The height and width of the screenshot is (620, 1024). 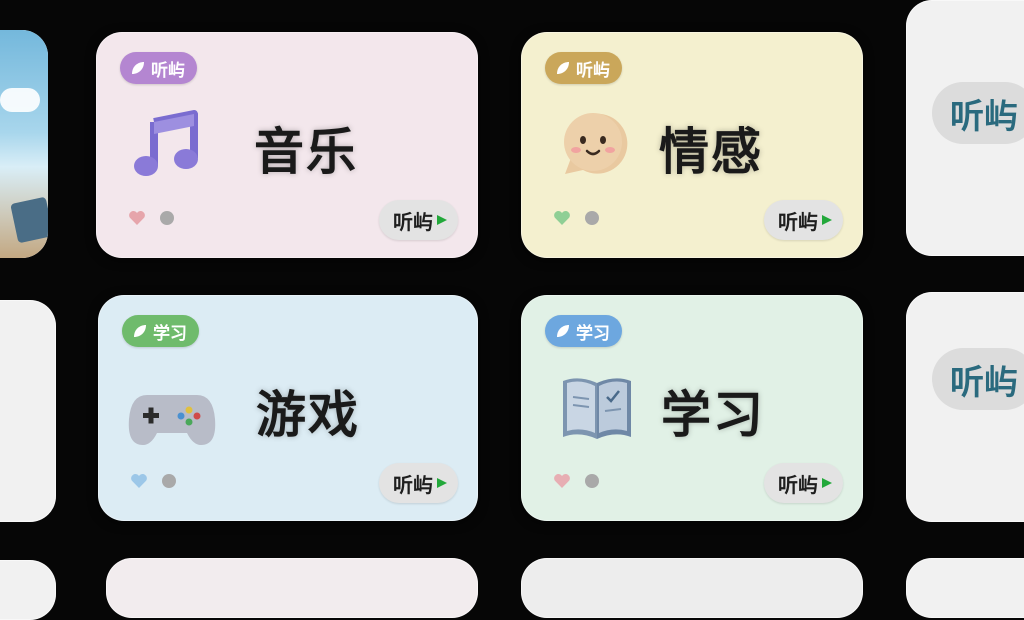 What do you see at coordinates (308, 415) in the screenshot?
I see `card-title: 游戏` at bounding box center [308, 415].